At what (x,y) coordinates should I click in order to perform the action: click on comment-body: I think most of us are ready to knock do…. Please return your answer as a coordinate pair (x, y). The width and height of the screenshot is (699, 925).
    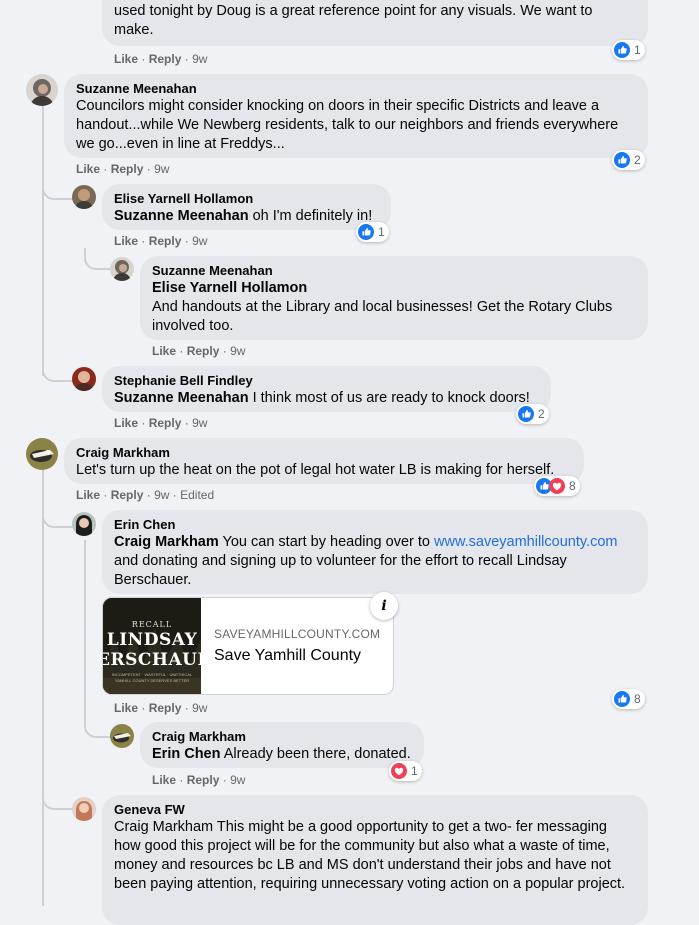
    Looking at the image, I should click on (389, 398).